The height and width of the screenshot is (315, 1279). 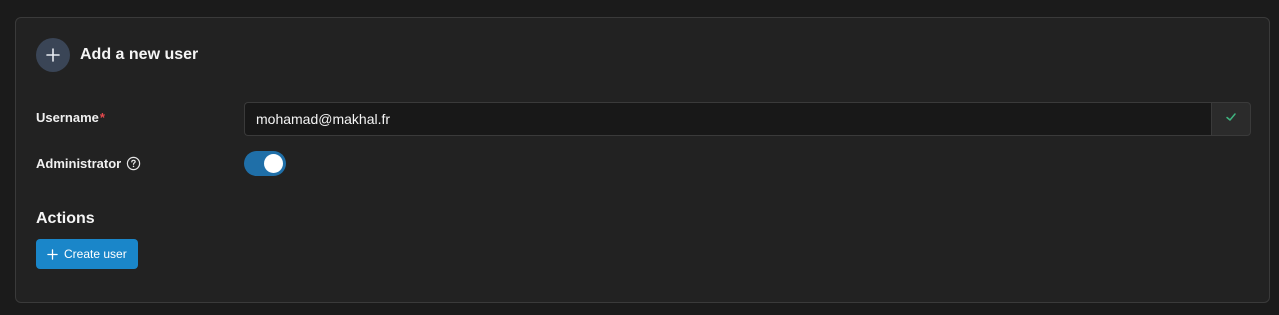 I want to click on panel-title: Add a new user, so click(x=139, y=54).